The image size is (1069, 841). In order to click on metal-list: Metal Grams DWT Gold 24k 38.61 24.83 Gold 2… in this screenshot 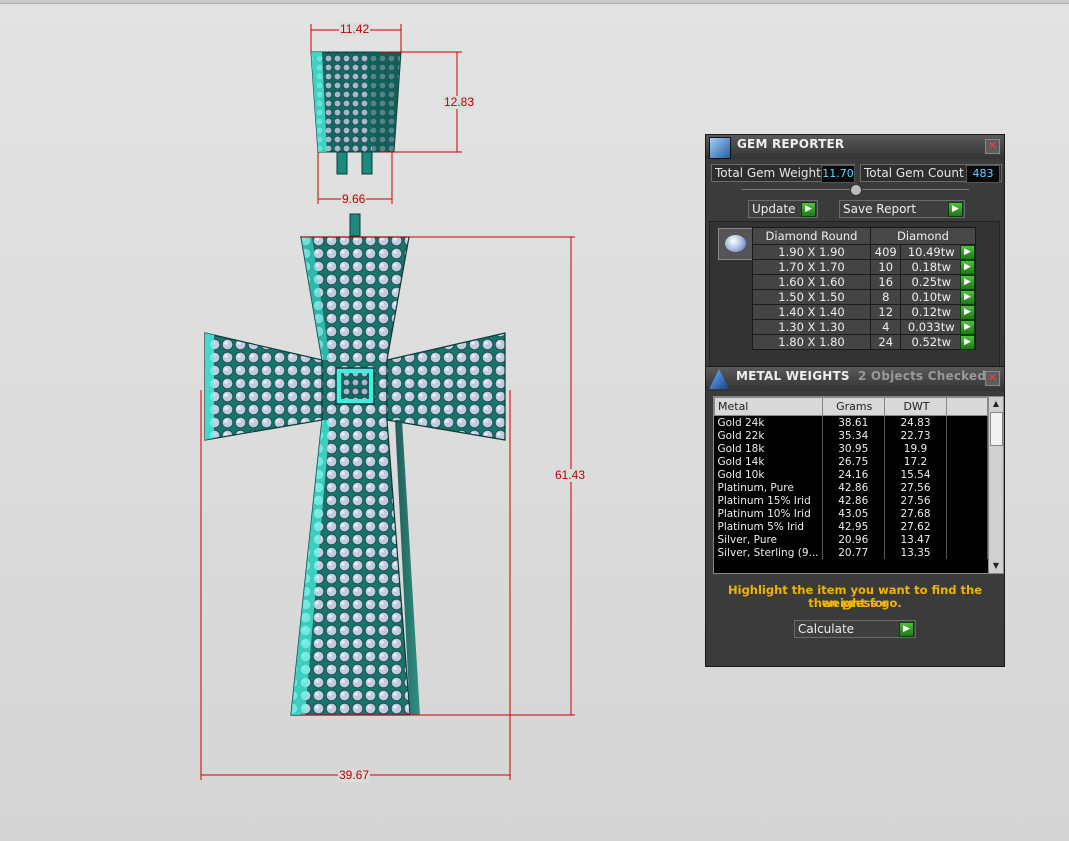, I will do `click(858, 485)`.